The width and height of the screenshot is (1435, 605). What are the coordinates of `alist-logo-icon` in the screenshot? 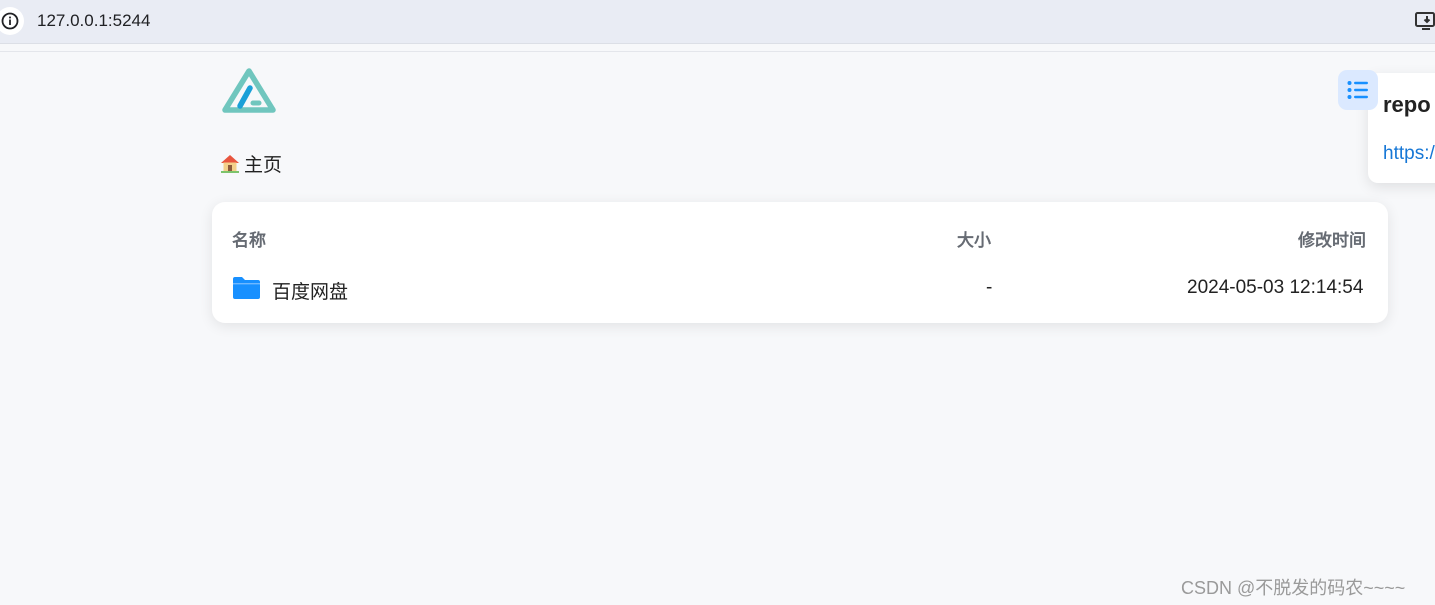 It's located at (249, 90).